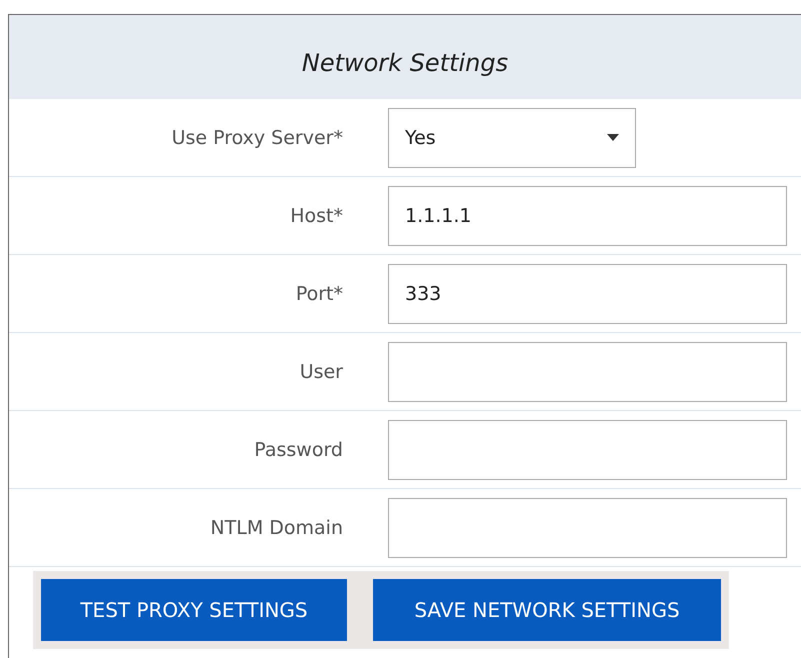  Describe the element at coordinates (613, 137) in the screenshot. I see `caret-icon` at that location.